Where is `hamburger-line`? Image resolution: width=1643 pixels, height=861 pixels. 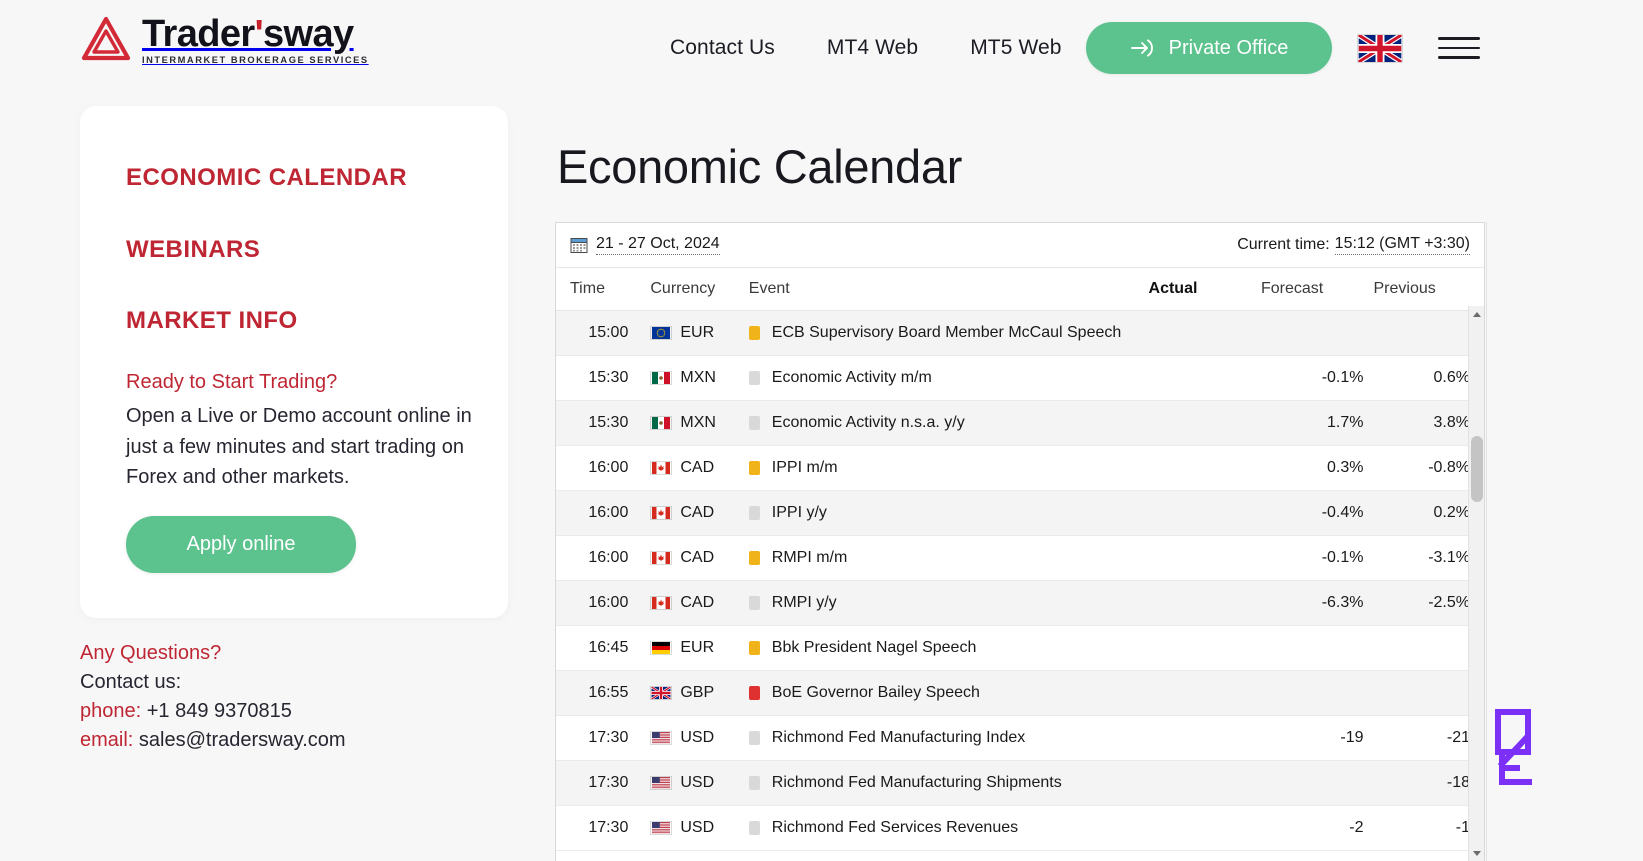
hamburger-line is located at coordinates (1459, 48).